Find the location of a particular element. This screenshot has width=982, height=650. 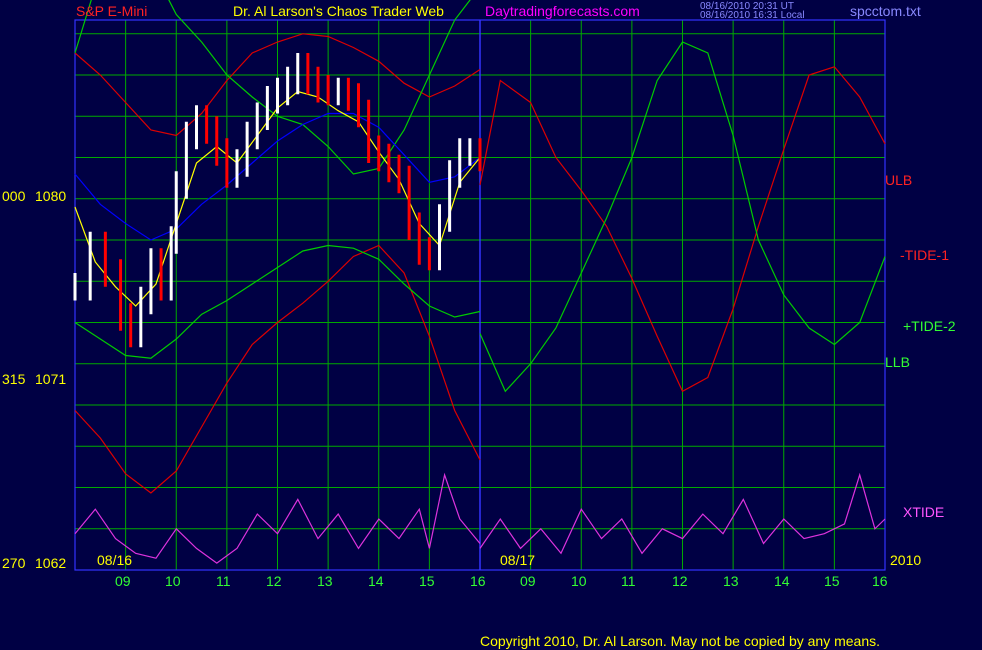

y-tick-right-1080: 1080 is located at coordinates (51, 196).